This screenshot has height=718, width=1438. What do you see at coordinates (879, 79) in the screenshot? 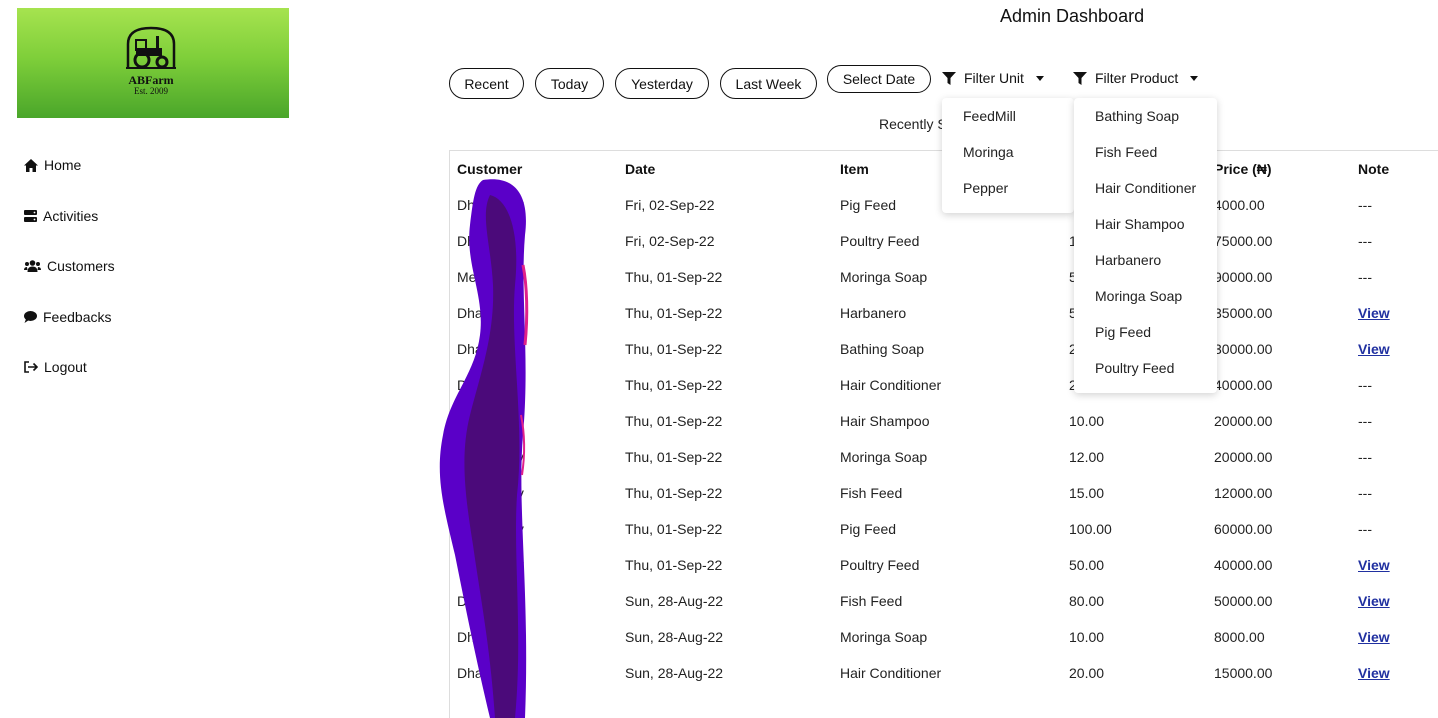
I see `select-date-button: Select Date` at bounding box center [879, 79].